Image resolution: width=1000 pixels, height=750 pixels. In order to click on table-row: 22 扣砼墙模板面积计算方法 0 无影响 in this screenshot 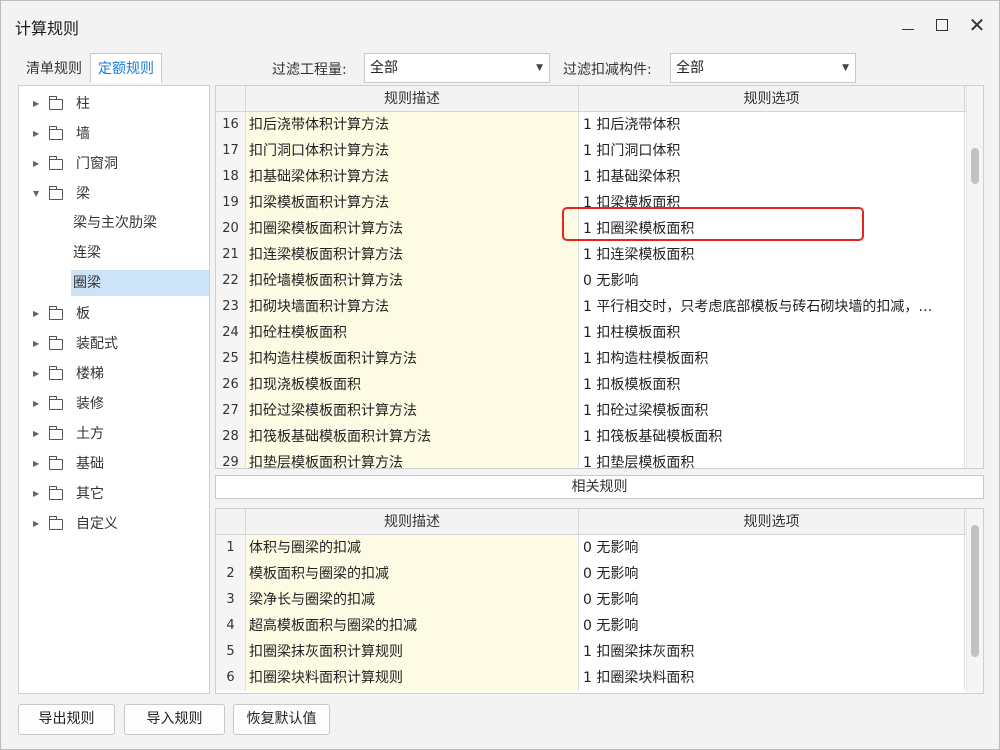, I will do `click(590, 281)`.